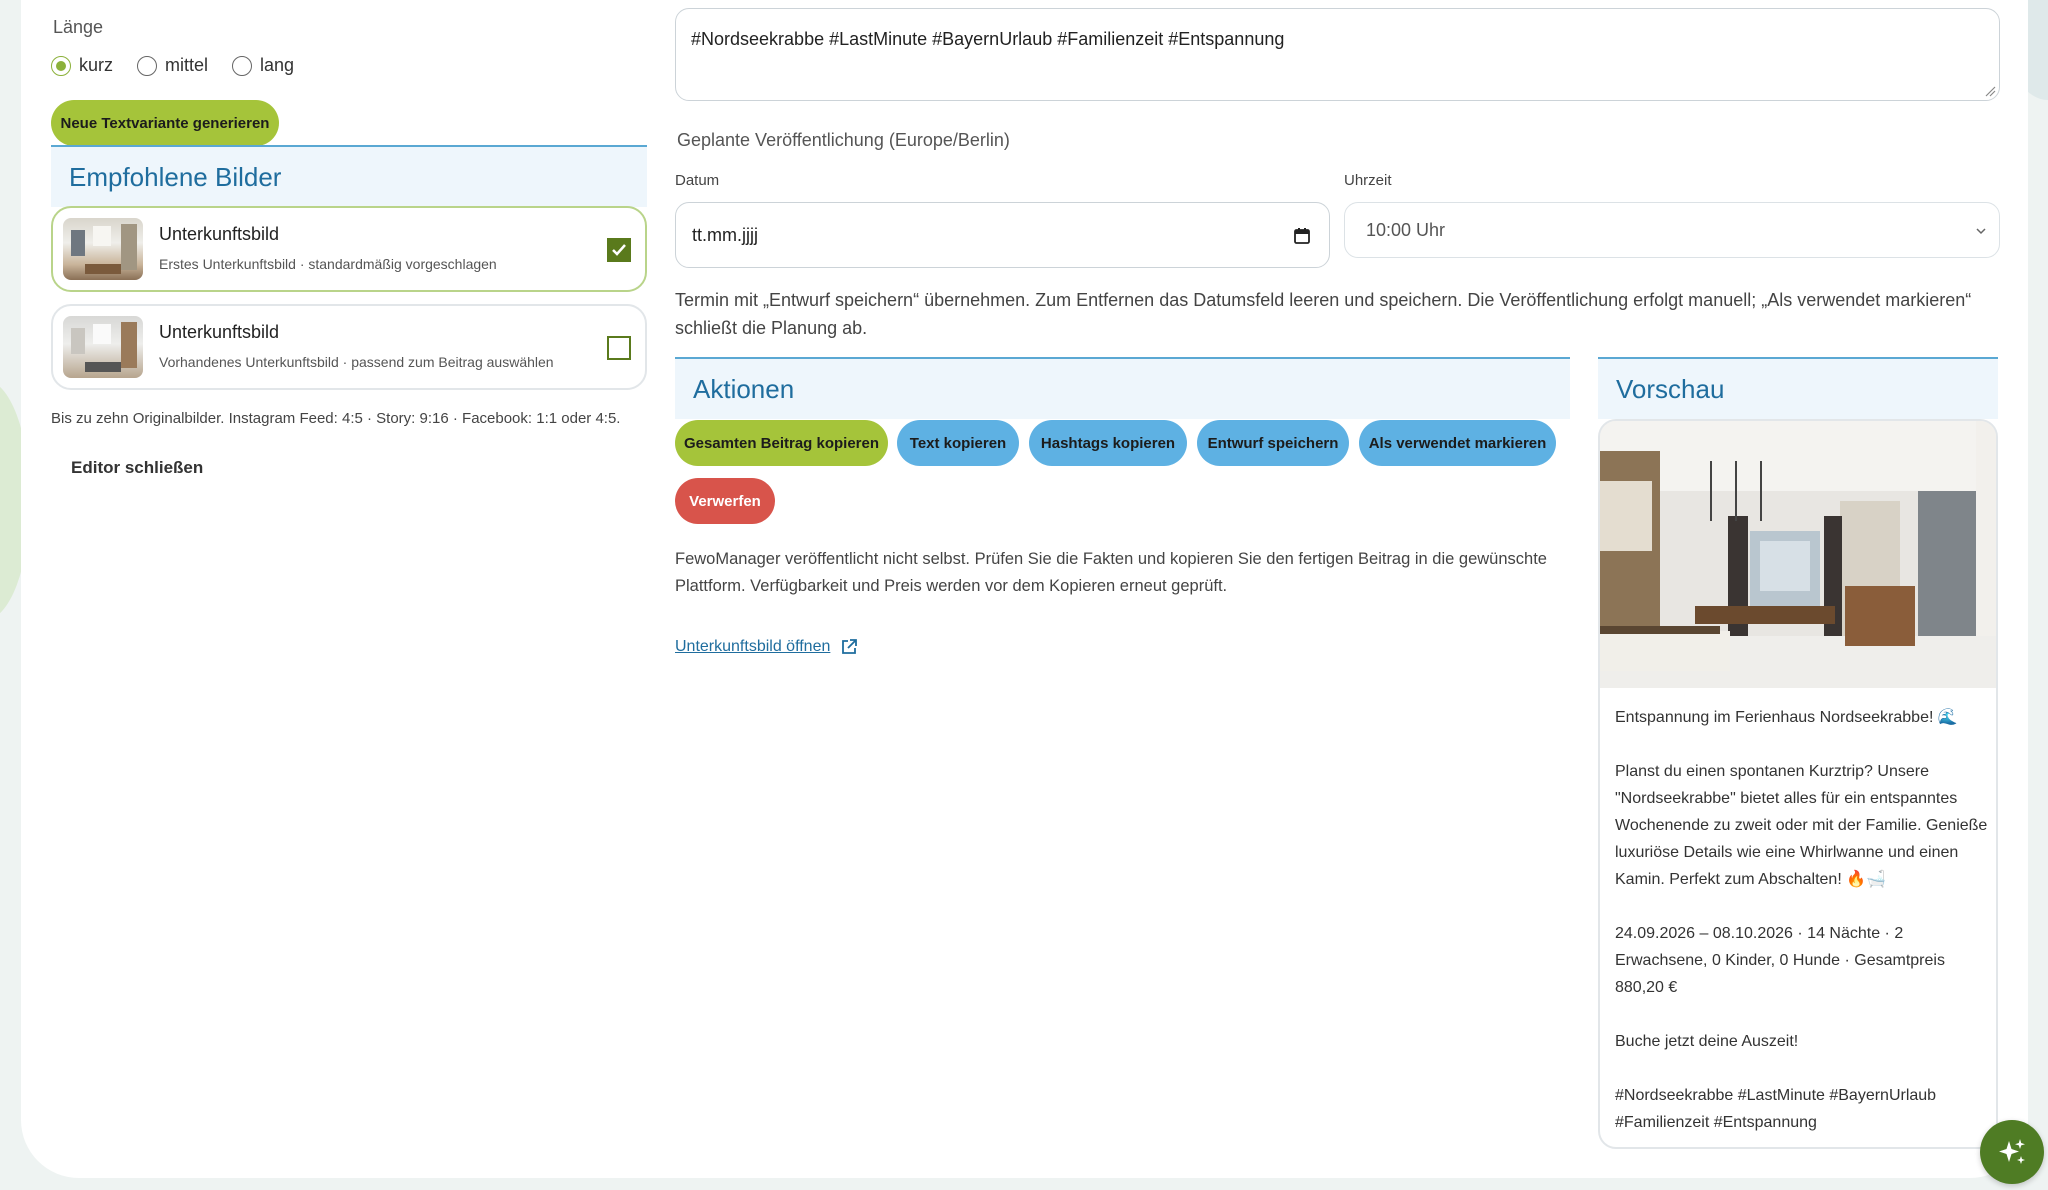  What do you see at coordinates (958, 443) in the screenshot?
I see `copy-text-button: Text kopieren` at bounding box center [958, 443].